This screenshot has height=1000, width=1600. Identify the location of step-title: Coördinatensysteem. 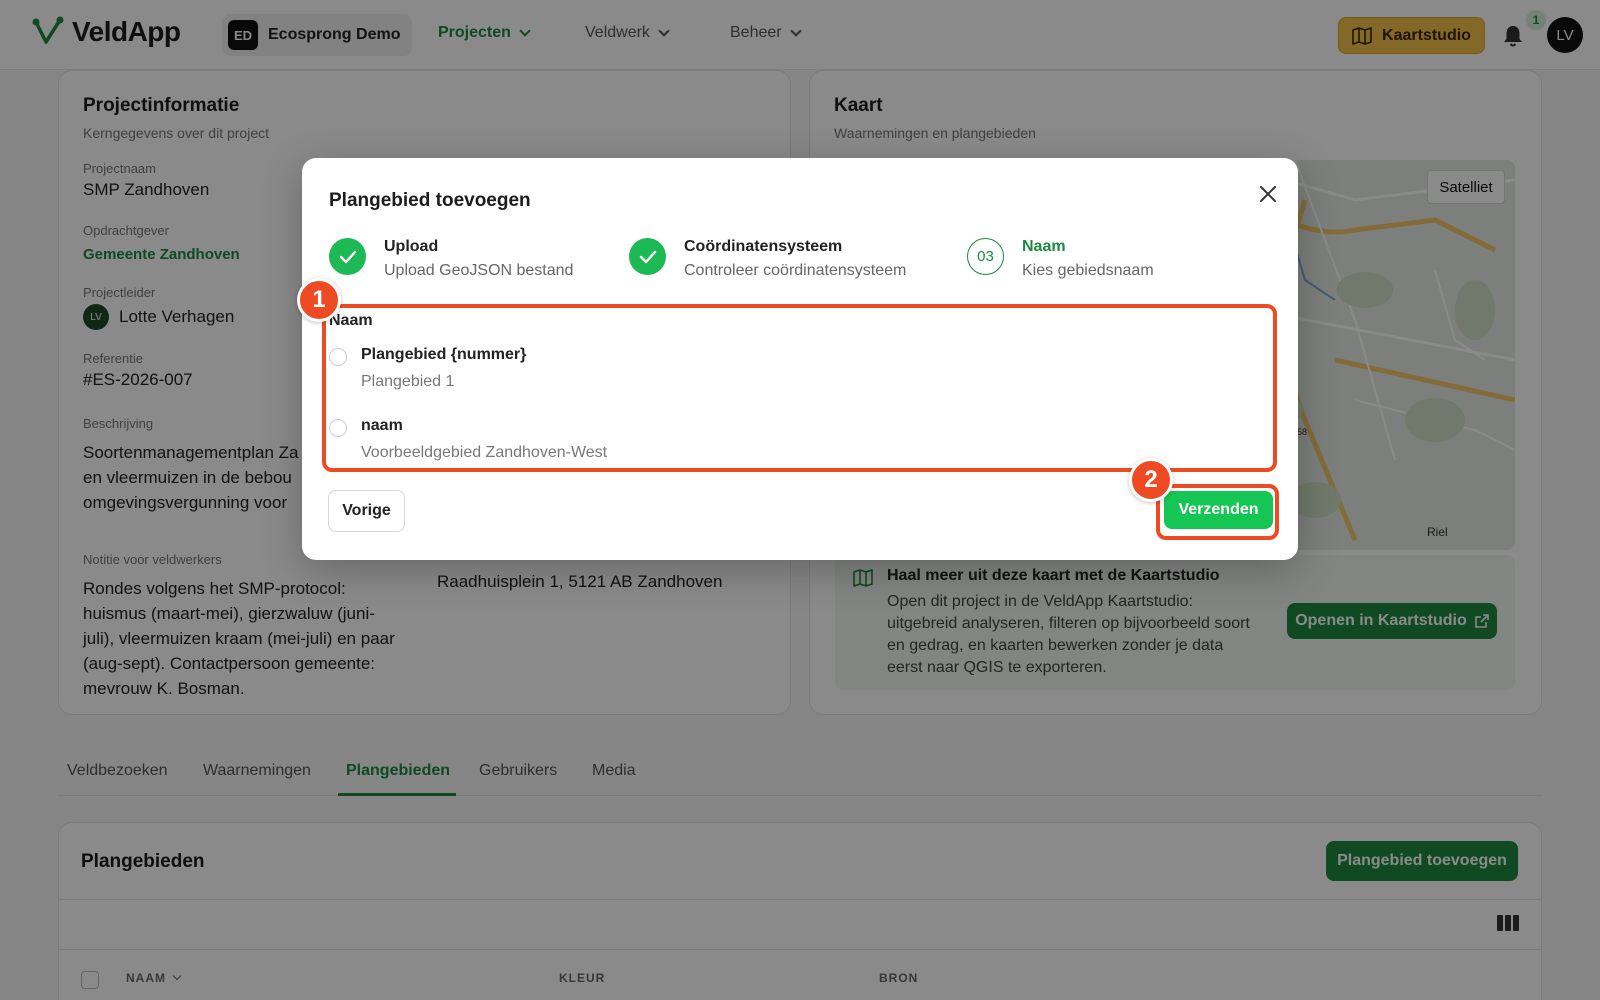
(763, 246).